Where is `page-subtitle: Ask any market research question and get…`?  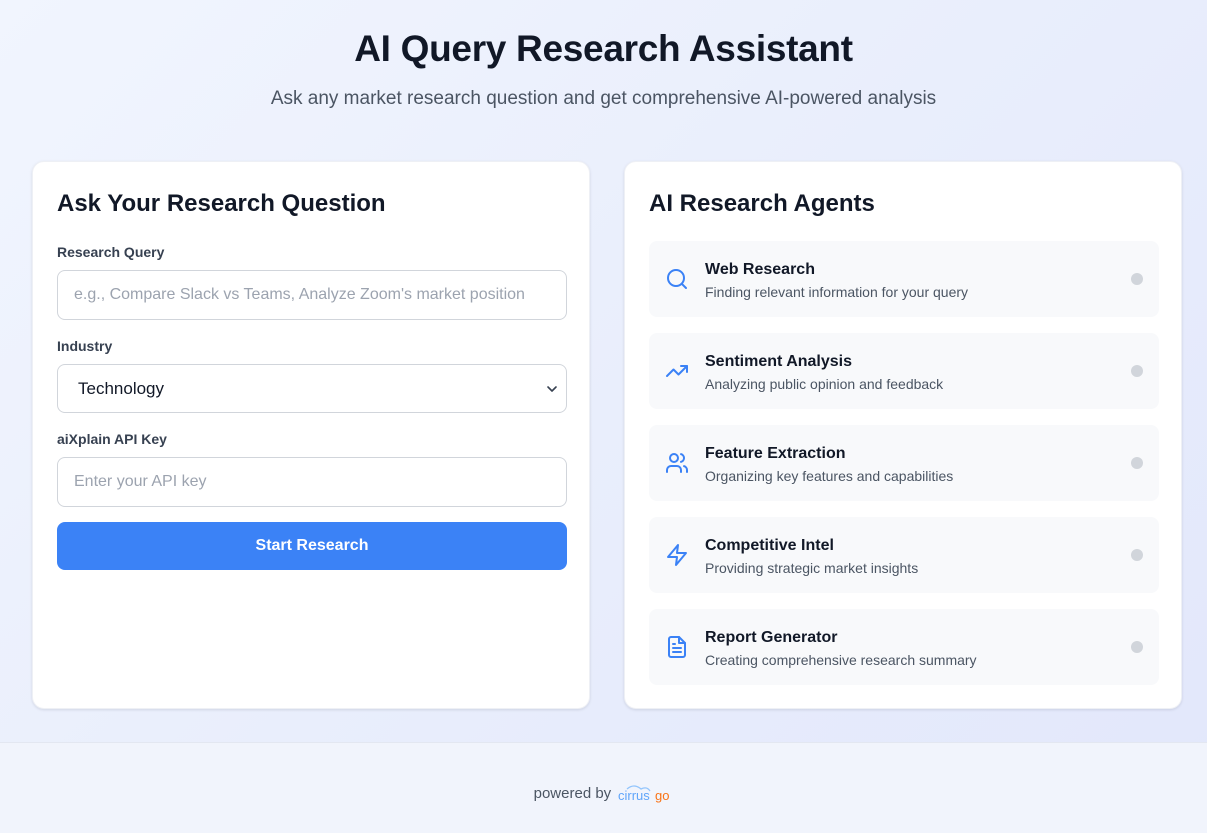 page-subtitle: Ask any market research question and get… is located at coordinates (603, 98).